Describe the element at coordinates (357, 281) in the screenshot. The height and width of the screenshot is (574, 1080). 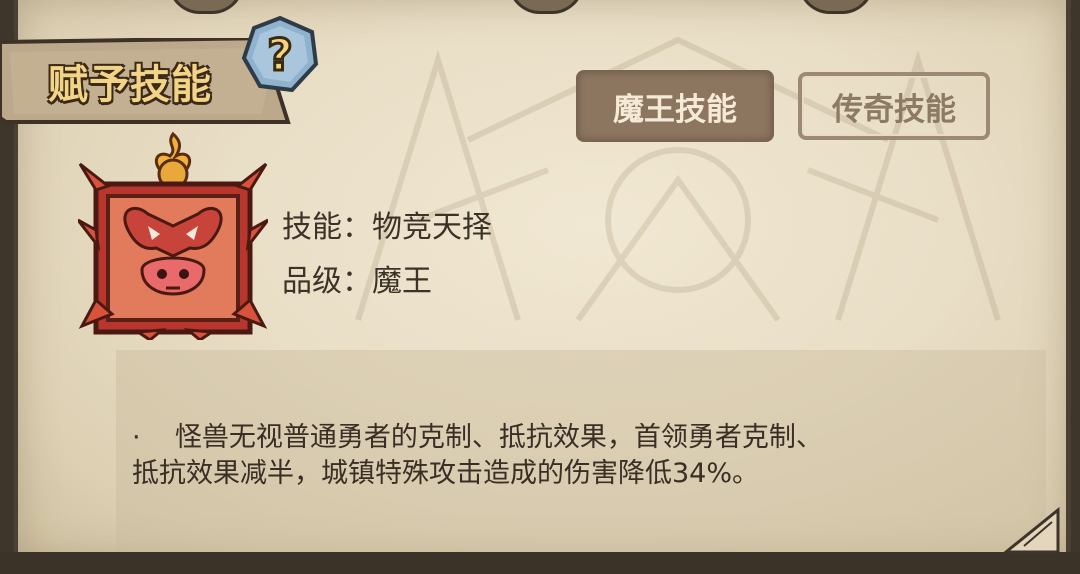
I see `skill-grade: 品级：魔王` at that location.